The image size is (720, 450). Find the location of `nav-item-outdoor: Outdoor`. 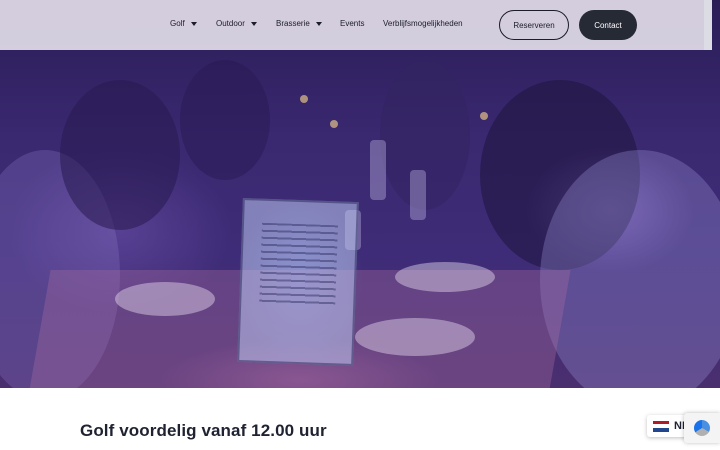

nav-item-outdoor: Outdoor is located at coordinates (236, 23).